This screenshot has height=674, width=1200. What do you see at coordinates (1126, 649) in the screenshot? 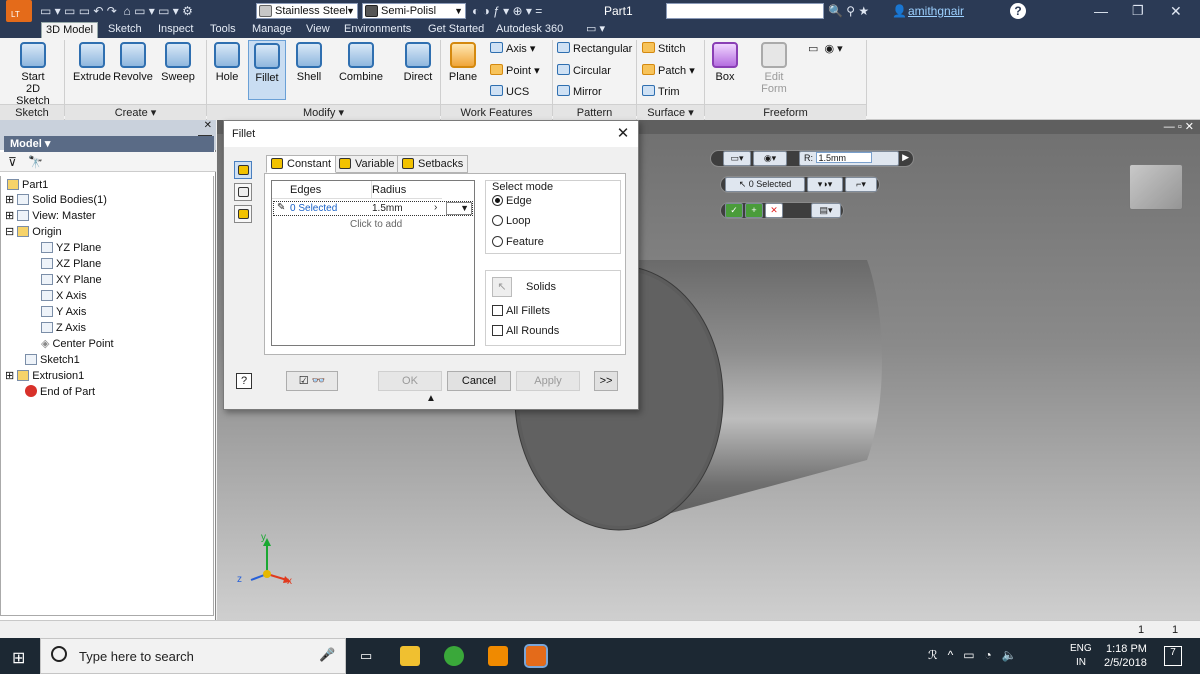
I see `clock-time: 1:18 PM` at bounding box center [1126, 649].